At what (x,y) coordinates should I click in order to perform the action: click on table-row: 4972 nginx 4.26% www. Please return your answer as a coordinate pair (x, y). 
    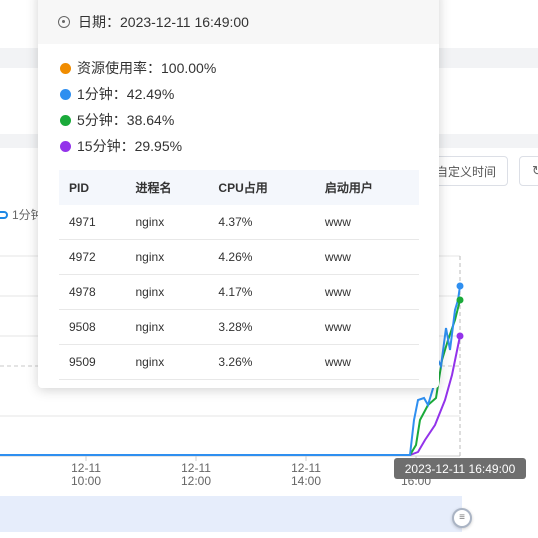
    Looking at the image, I should click on (239, 257).